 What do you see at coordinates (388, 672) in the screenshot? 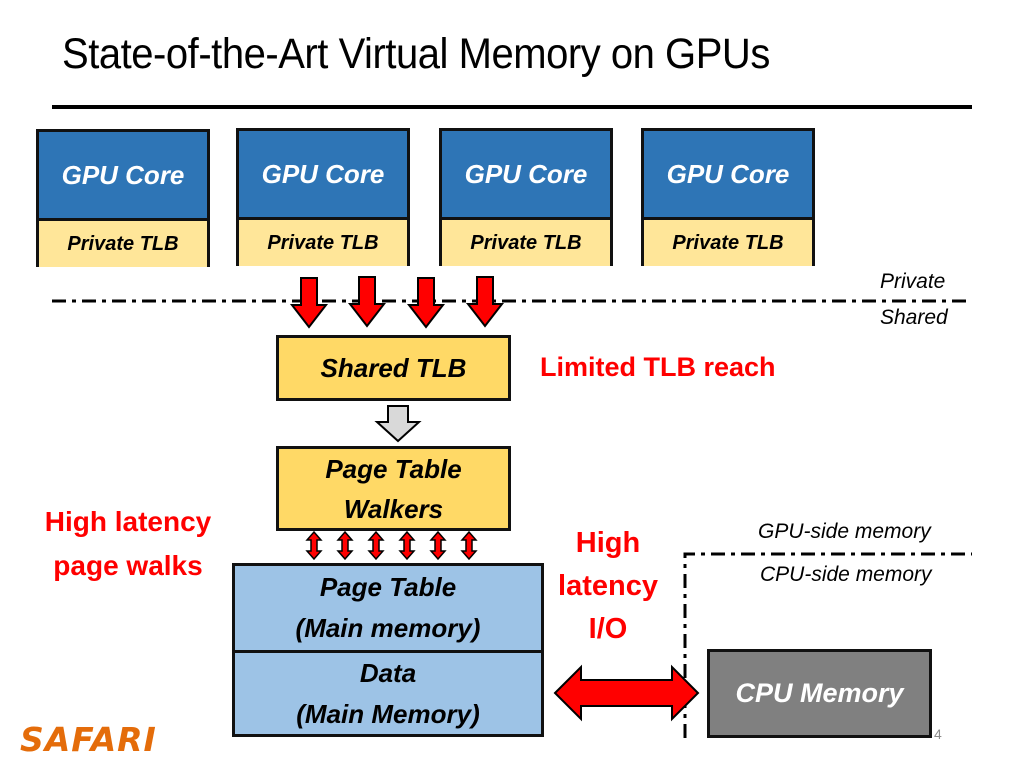
I see `data-label-line1: Data` at bounding box center [388, 672].